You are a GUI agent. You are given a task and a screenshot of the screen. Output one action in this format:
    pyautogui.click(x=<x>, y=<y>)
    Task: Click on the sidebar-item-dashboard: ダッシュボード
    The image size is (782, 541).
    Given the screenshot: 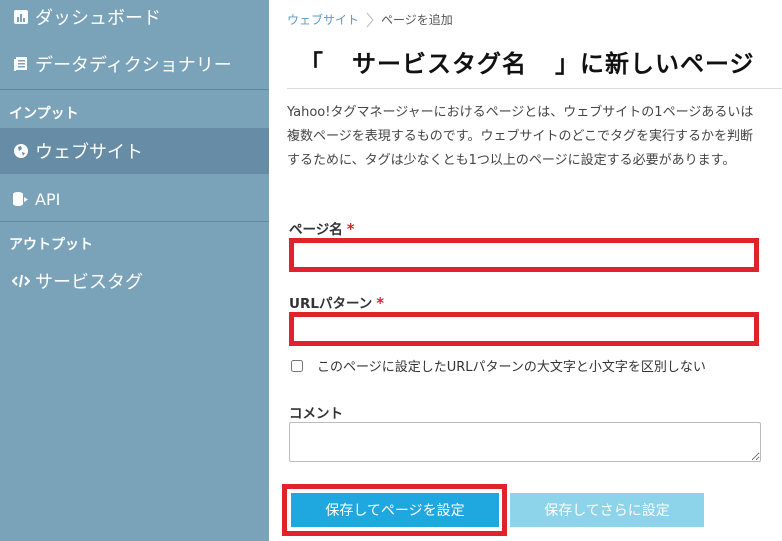 What is the action you would take?
    pyautogui.click(x=134, y=20)
    